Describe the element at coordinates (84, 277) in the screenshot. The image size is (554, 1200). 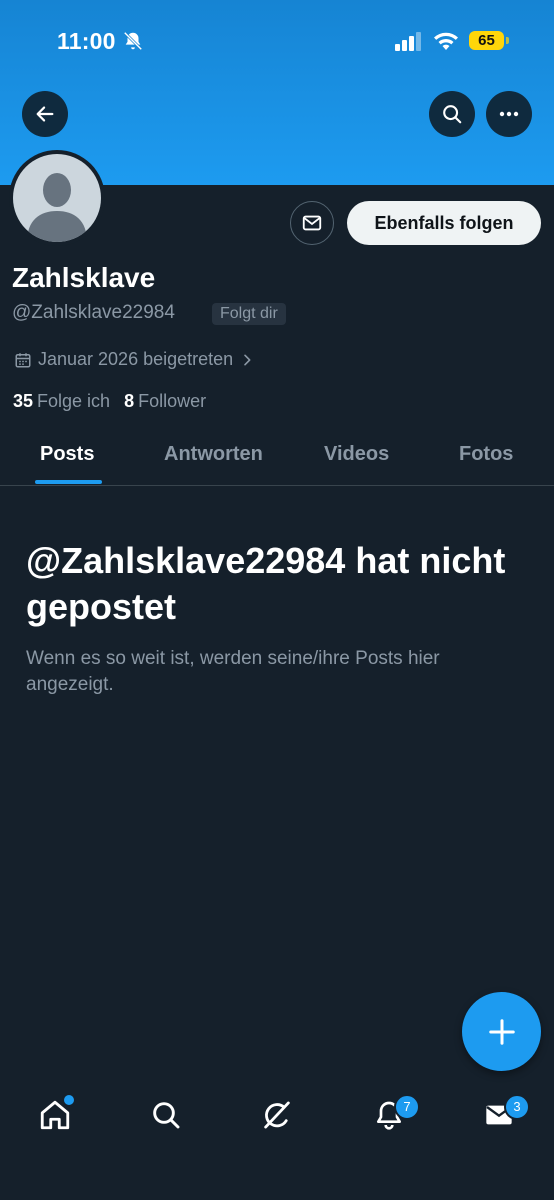
I see `display-name: Zahlsklave` at that location.